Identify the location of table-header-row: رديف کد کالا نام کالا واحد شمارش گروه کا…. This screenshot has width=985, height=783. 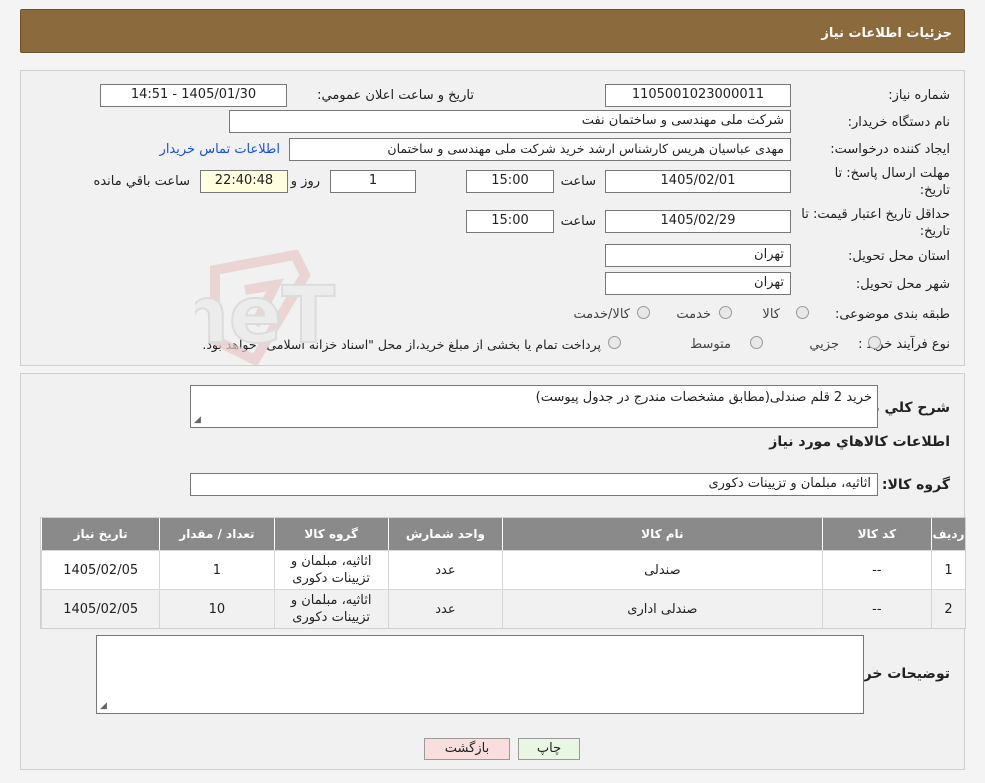
(503, 534).